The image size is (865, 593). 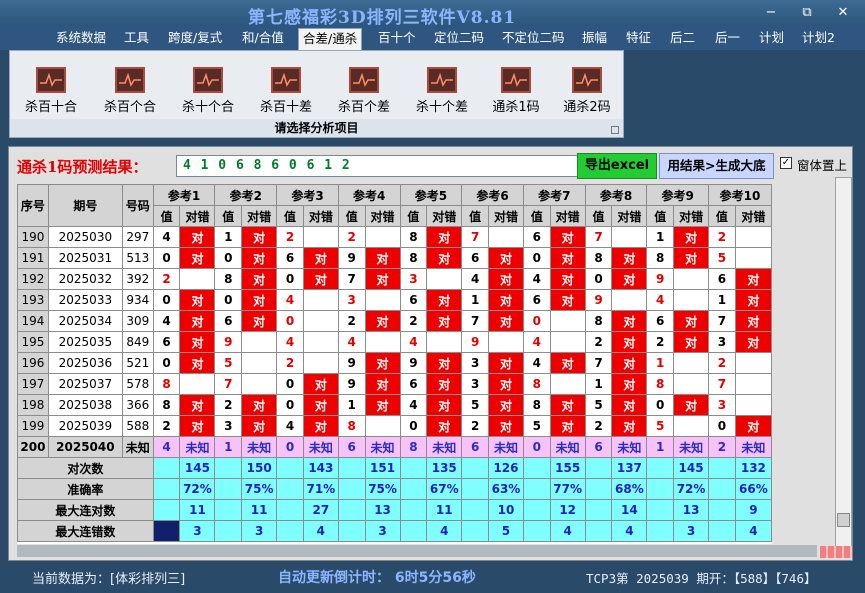 What do you see at coordinates (682, 39) in the screenshot?
I see `menu-last2: 后二` at bounding box center [682, 39].